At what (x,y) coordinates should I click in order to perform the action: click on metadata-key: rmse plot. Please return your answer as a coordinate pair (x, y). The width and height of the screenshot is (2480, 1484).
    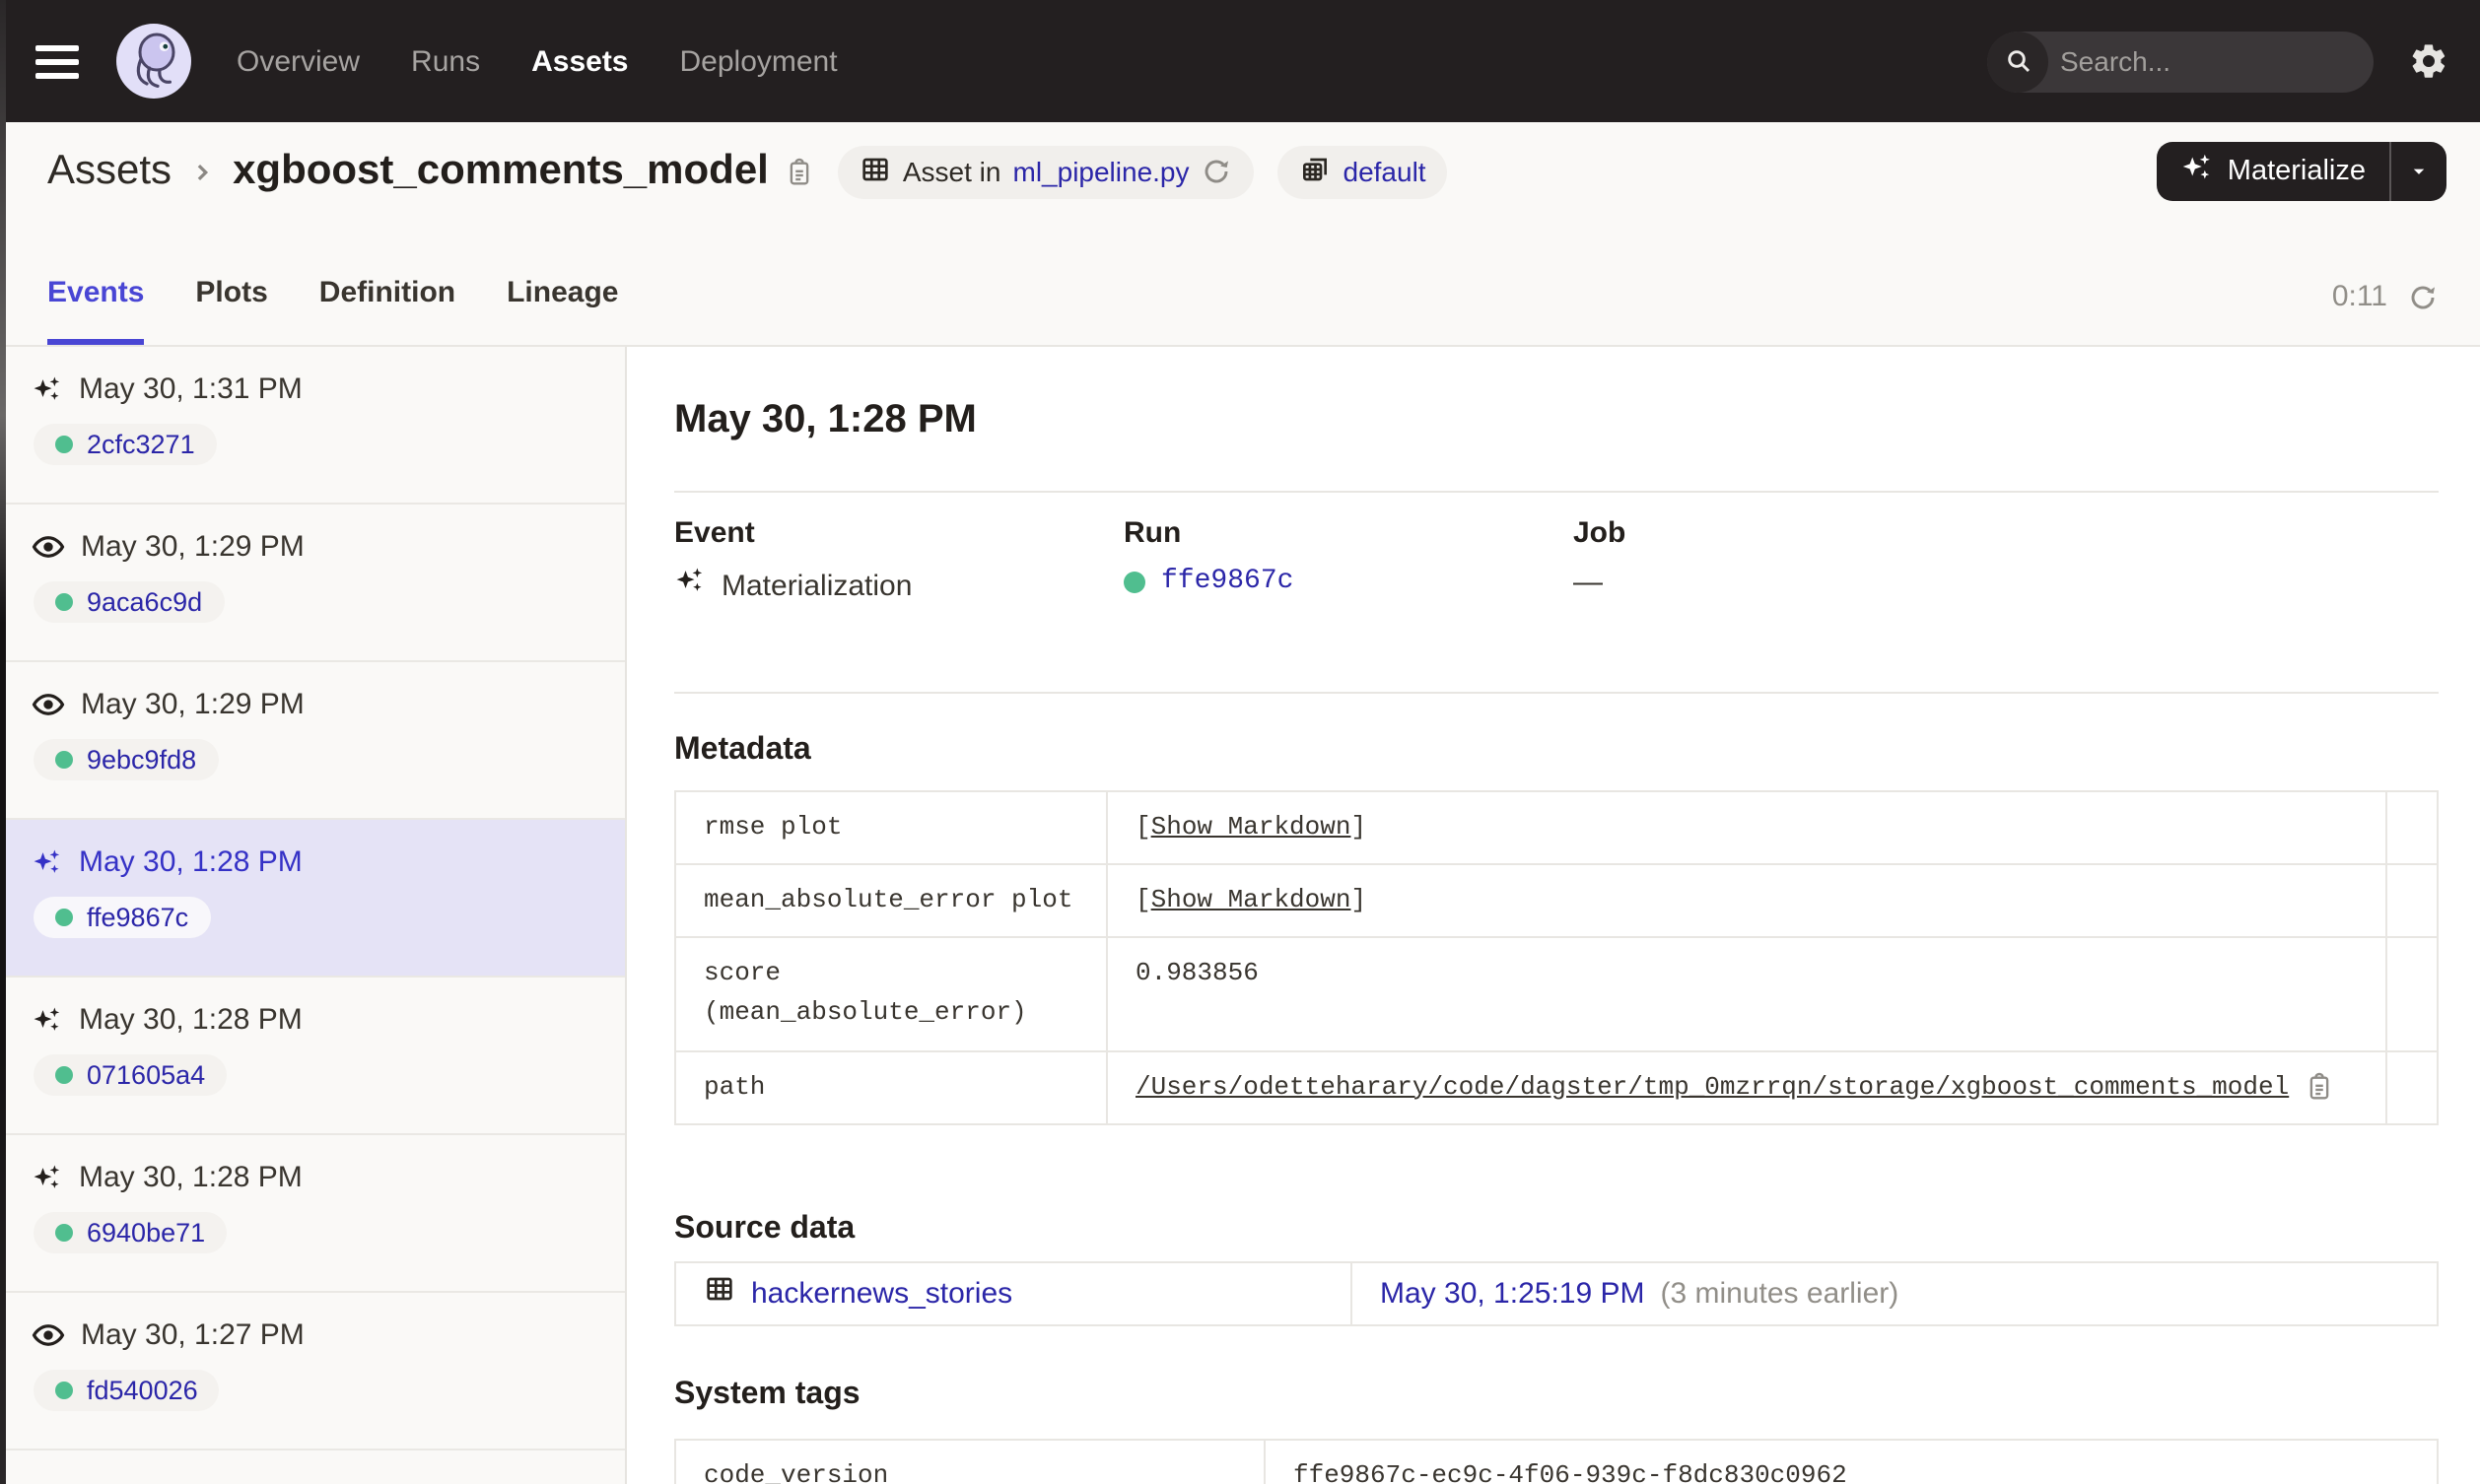
    Looking at the image, I should click on (892, 828).